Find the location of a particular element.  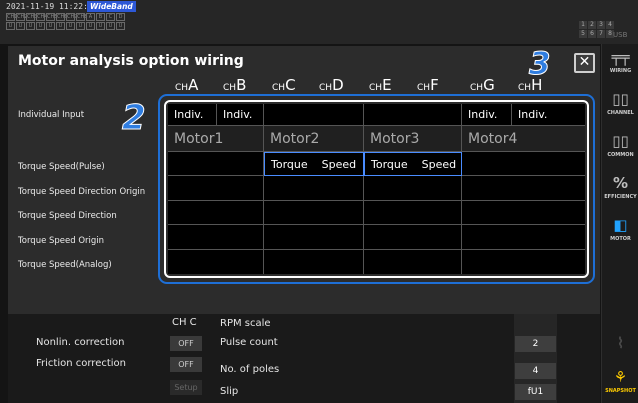

page-number: 6 is located at coordinates (592, 34).